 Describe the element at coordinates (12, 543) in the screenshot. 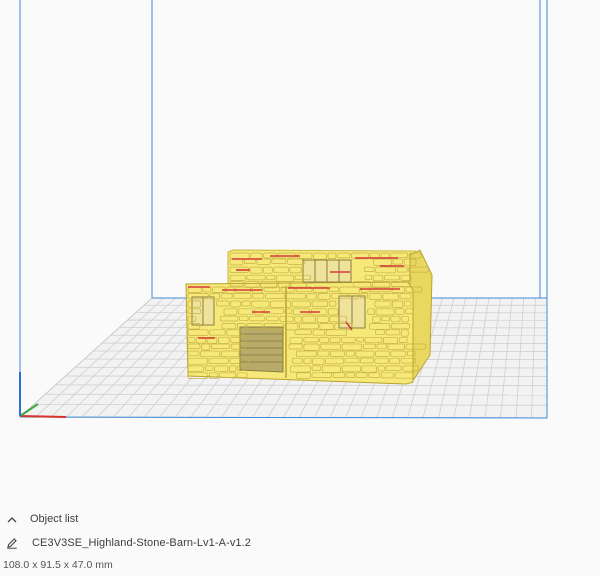

I see `pencil-icon` at that location.